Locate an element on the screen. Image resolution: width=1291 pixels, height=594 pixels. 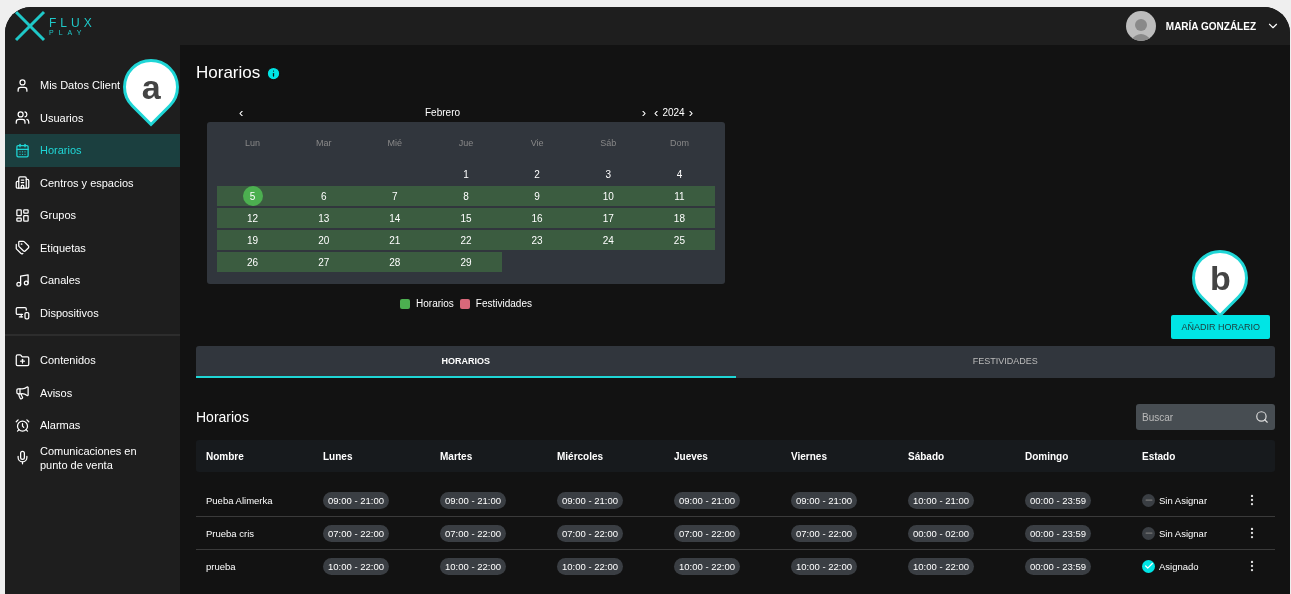
day-number: 2 is located at coordinates (537, 174).